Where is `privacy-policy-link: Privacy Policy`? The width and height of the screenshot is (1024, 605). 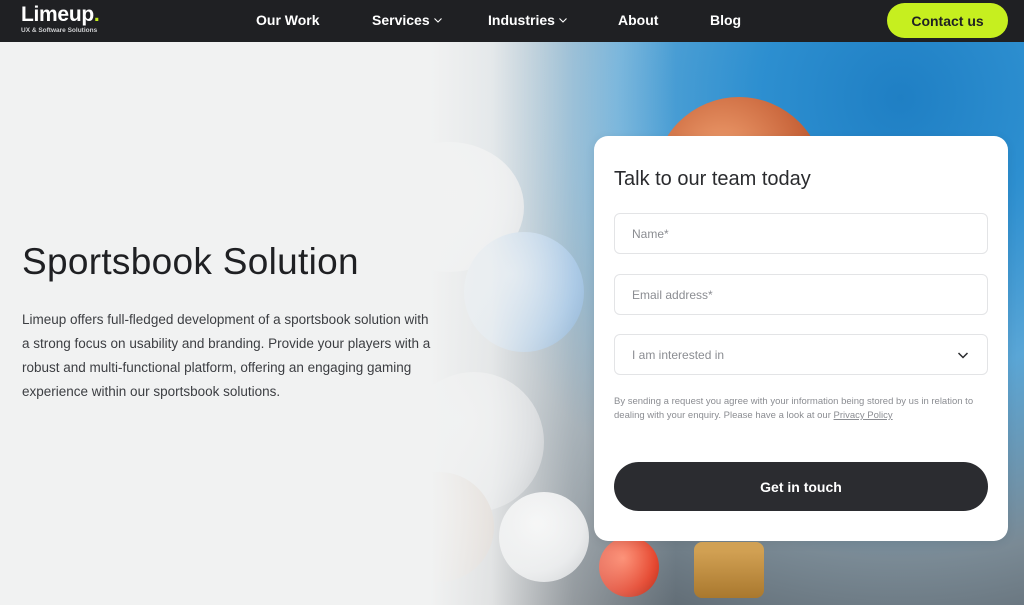 privacy-policy-link: Privacy Policy is located at coordinates (863, 415).